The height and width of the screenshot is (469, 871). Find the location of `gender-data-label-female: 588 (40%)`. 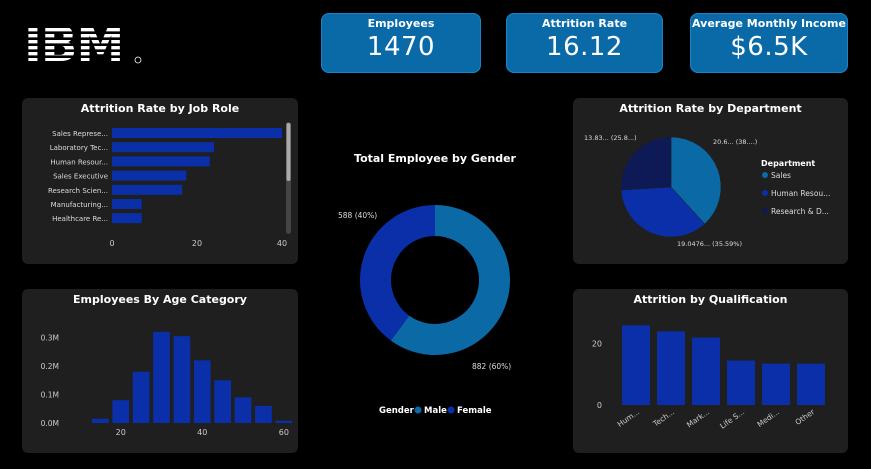

gender-data-label-female: 588 (40%) is located at coordinates (357, 215).